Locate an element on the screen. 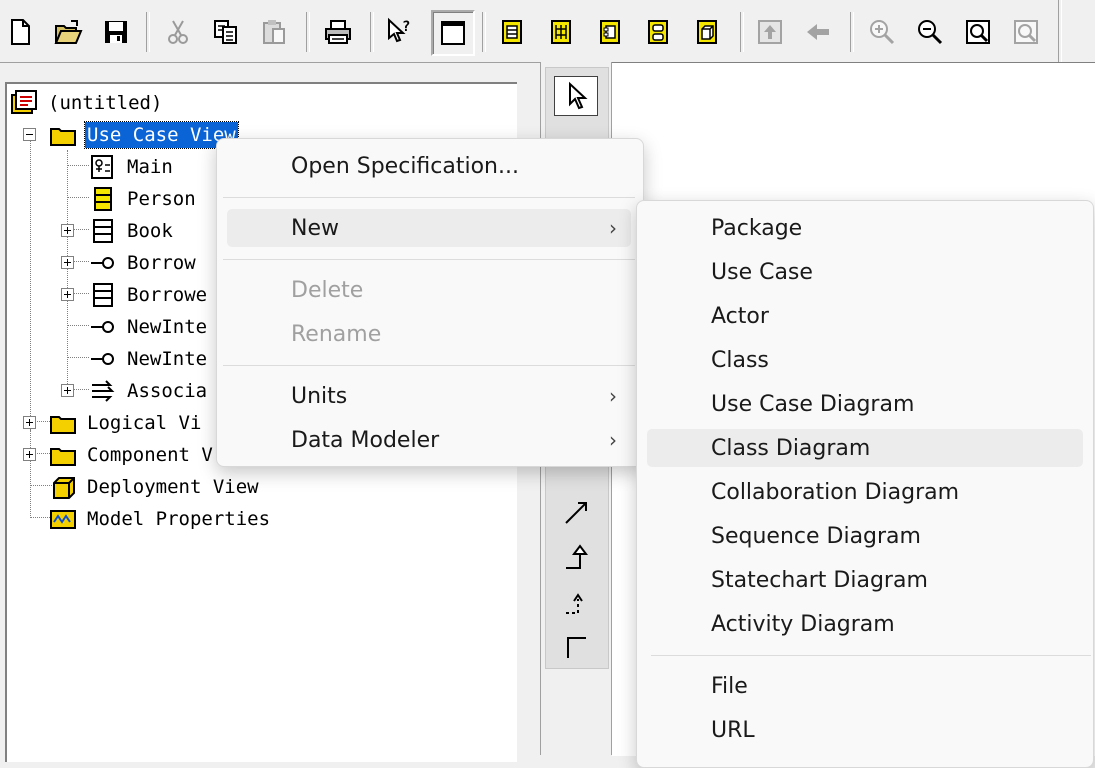  use-case-diagram-icon is located at coordinates (102, 167).